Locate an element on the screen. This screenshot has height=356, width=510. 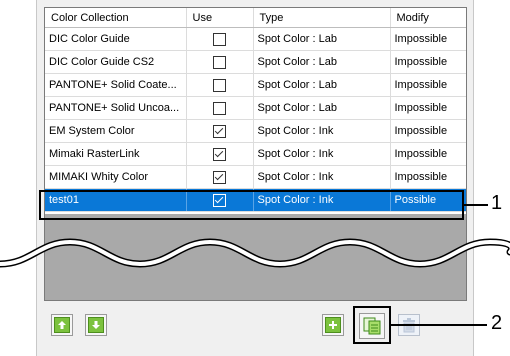
move-up-button is located at coordinates (62, 325).